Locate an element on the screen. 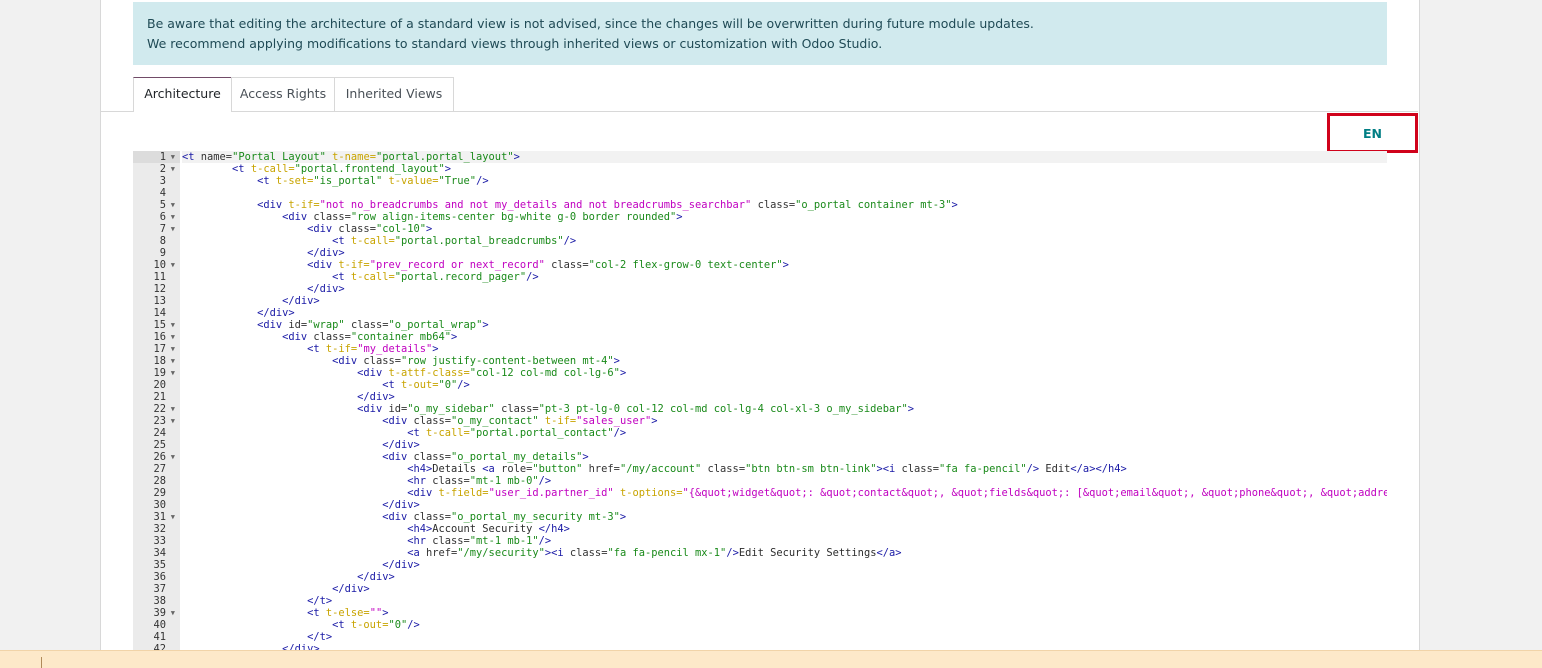 Image resolution: width=1542 pixels, height=668 pixels. code-line: <t t-call="portal.frontend_layout"> is located at coordinates (784, 169).